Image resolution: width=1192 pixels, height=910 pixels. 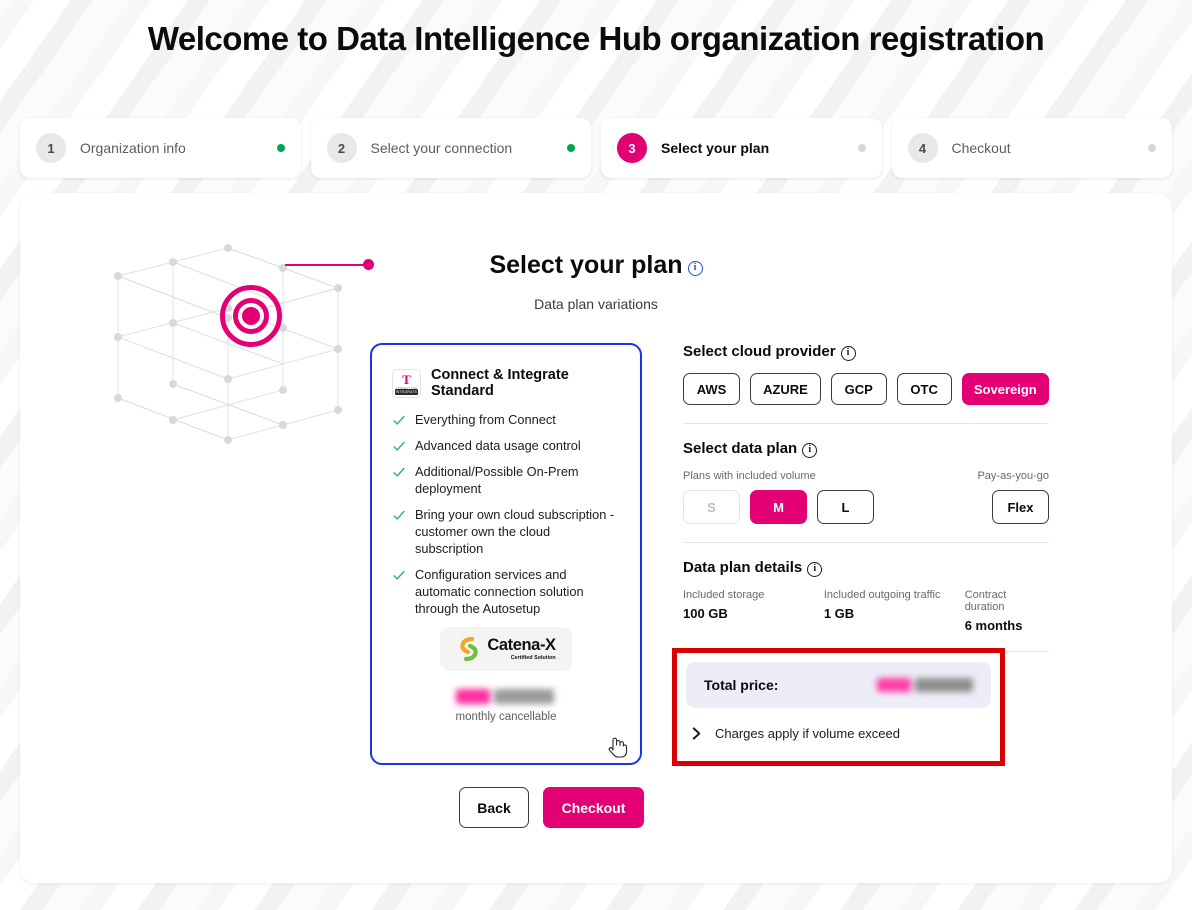 I want to click on data-plan-size-l: L, so click(x=845, y=507).